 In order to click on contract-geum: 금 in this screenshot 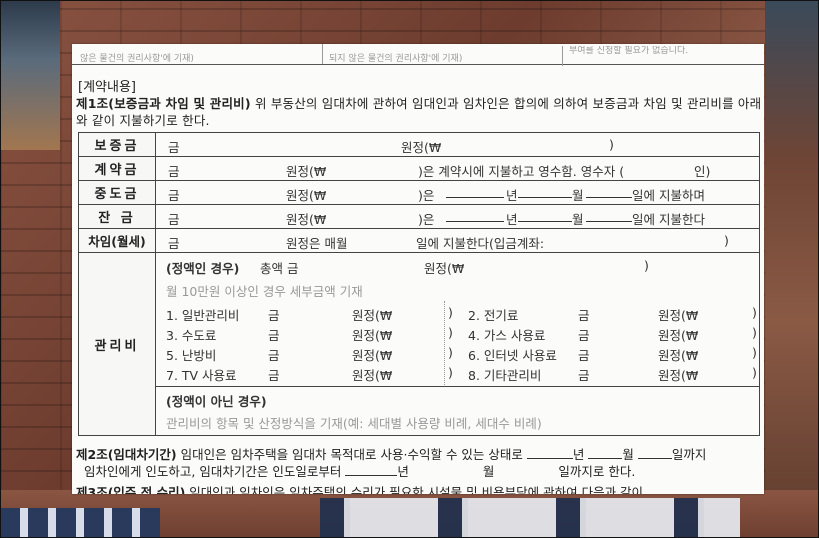, I will do `click(174, 171)`.